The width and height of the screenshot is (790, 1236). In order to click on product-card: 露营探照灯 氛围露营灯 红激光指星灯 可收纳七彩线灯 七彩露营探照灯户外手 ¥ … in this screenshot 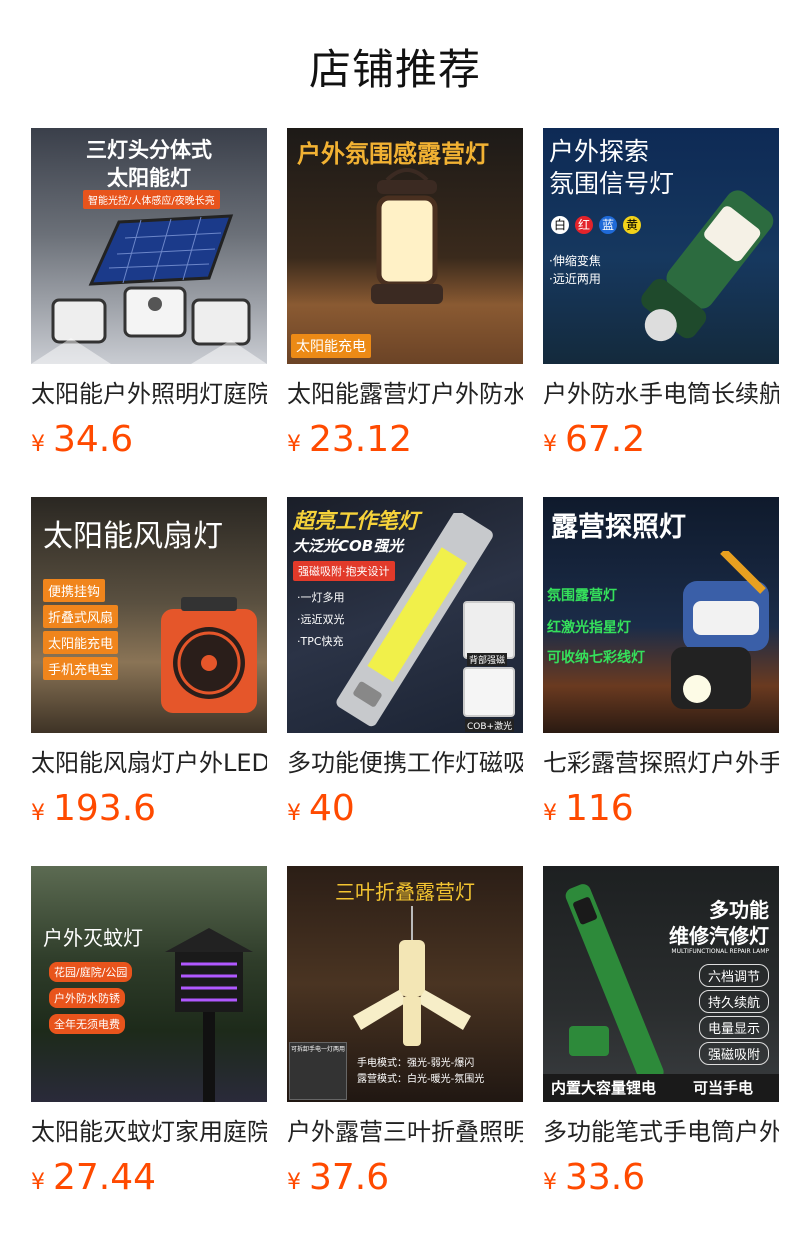, I will do `click(661, 681)`.